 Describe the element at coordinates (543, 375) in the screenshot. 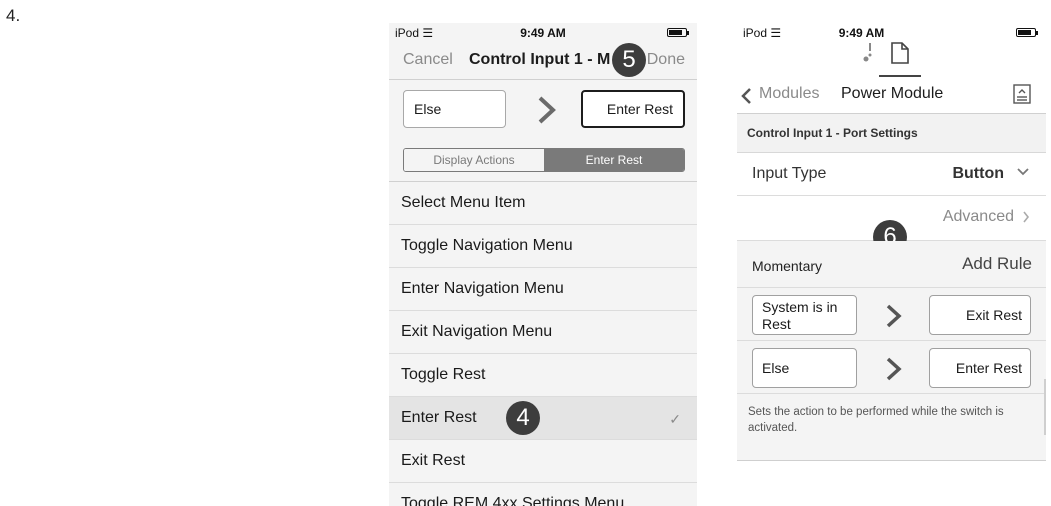

I see `list-item: Toggle Rest` at that location.